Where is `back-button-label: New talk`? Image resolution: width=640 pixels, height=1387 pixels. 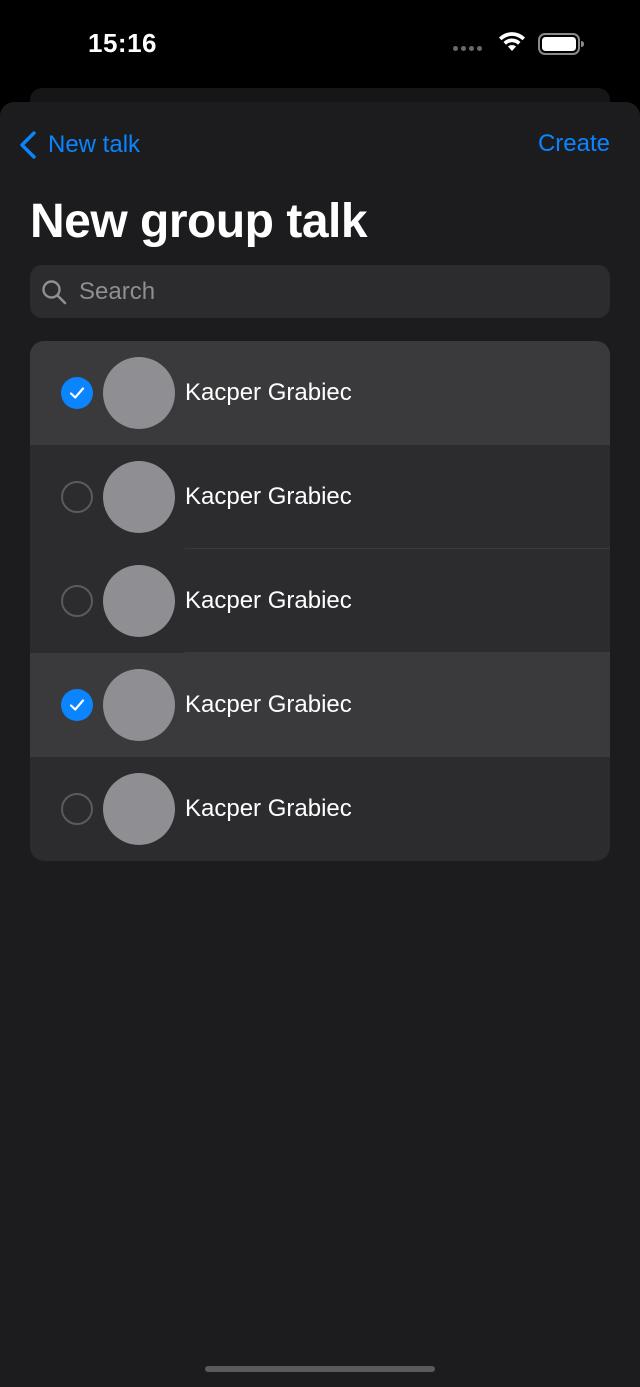
back-button-label: New talk is located at coordinates (94, 144).